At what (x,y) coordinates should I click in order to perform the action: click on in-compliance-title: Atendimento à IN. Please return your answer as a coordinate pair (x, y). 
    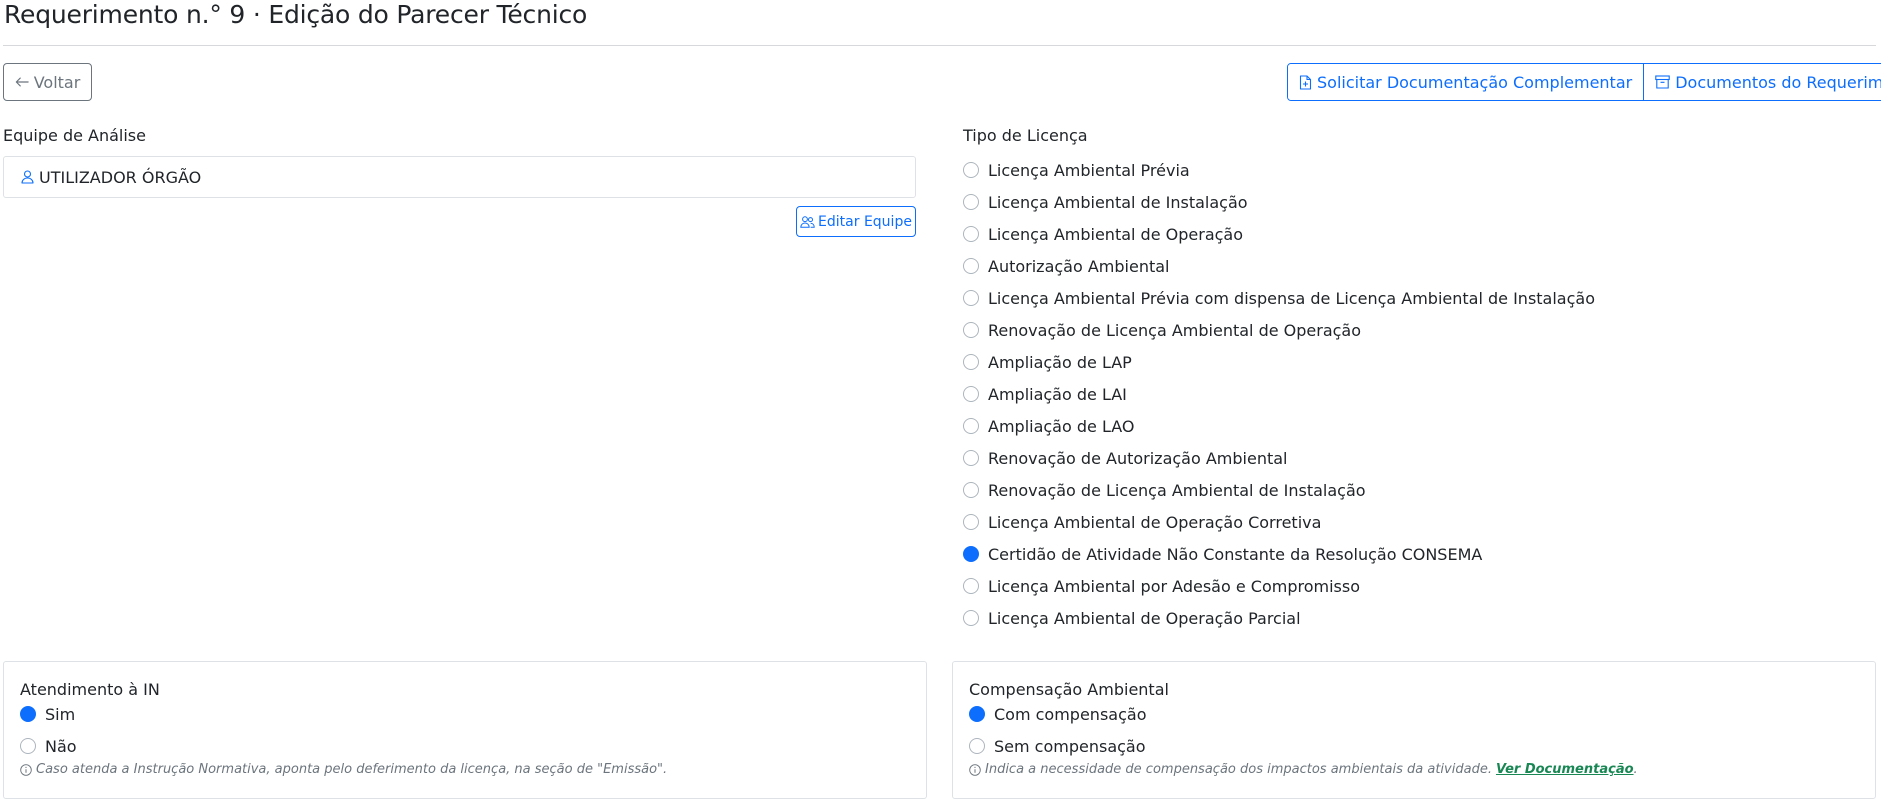
    Looking at the image, I should click on (90, 689).